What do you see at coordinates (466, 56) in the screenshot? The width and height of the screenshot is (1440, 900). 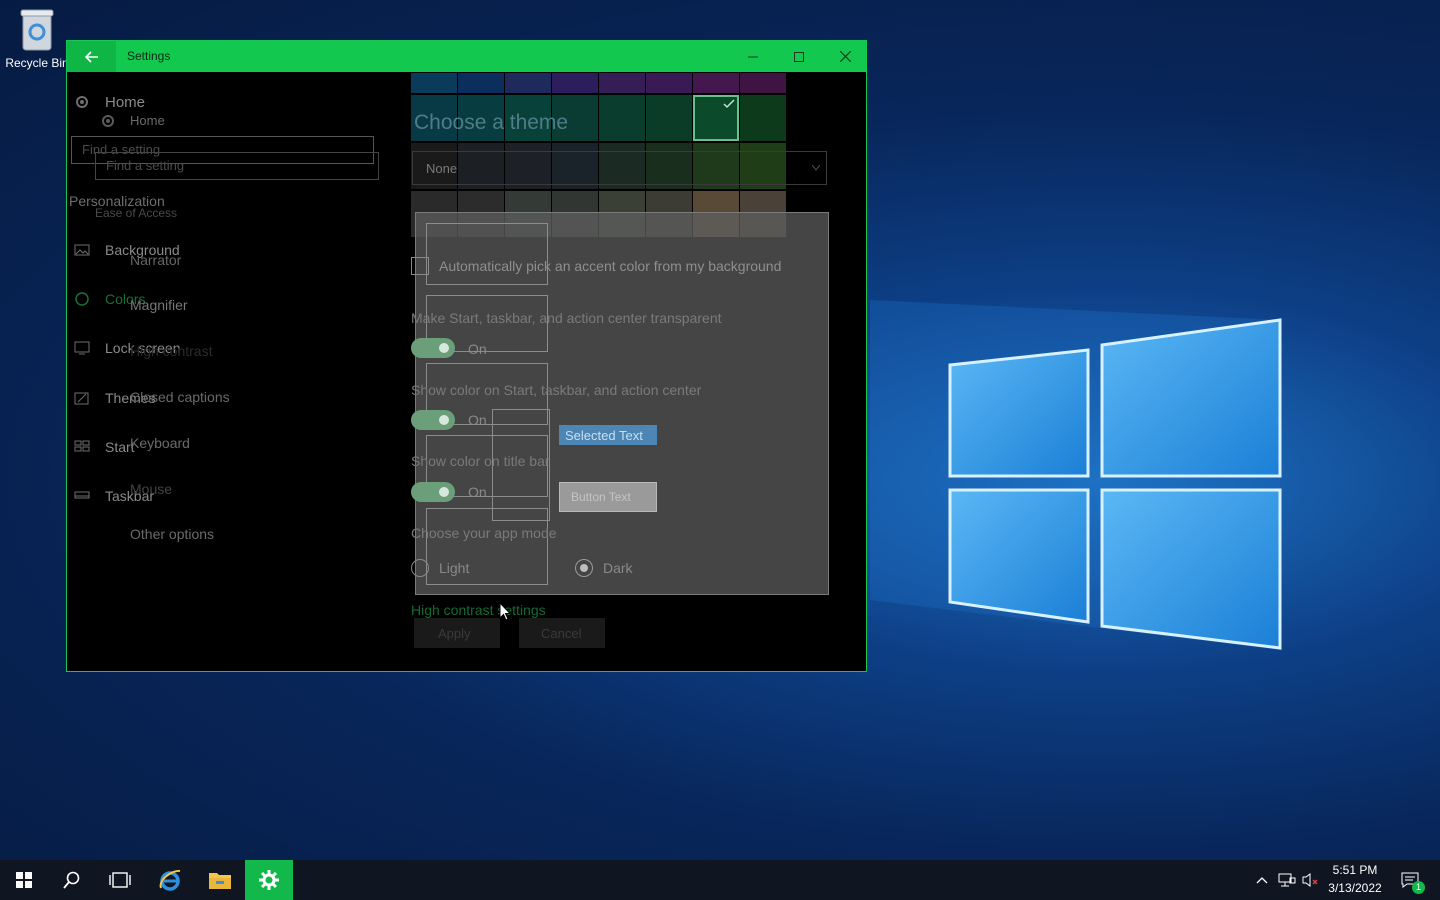 I see `title-bar: Settings` at bounding box center [466, 56].